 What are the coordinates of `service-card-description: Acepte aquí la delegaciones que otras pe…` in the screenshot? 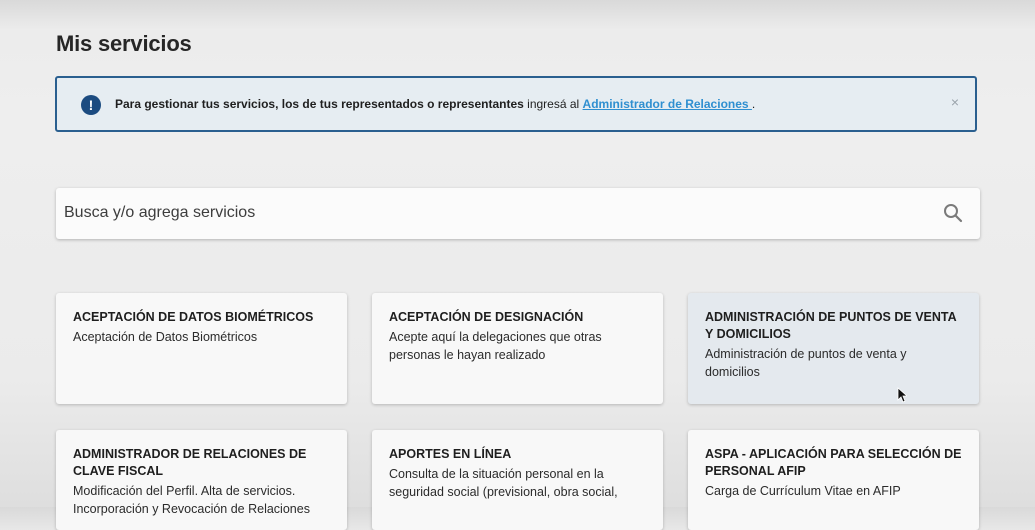 It's located at (495, 346).